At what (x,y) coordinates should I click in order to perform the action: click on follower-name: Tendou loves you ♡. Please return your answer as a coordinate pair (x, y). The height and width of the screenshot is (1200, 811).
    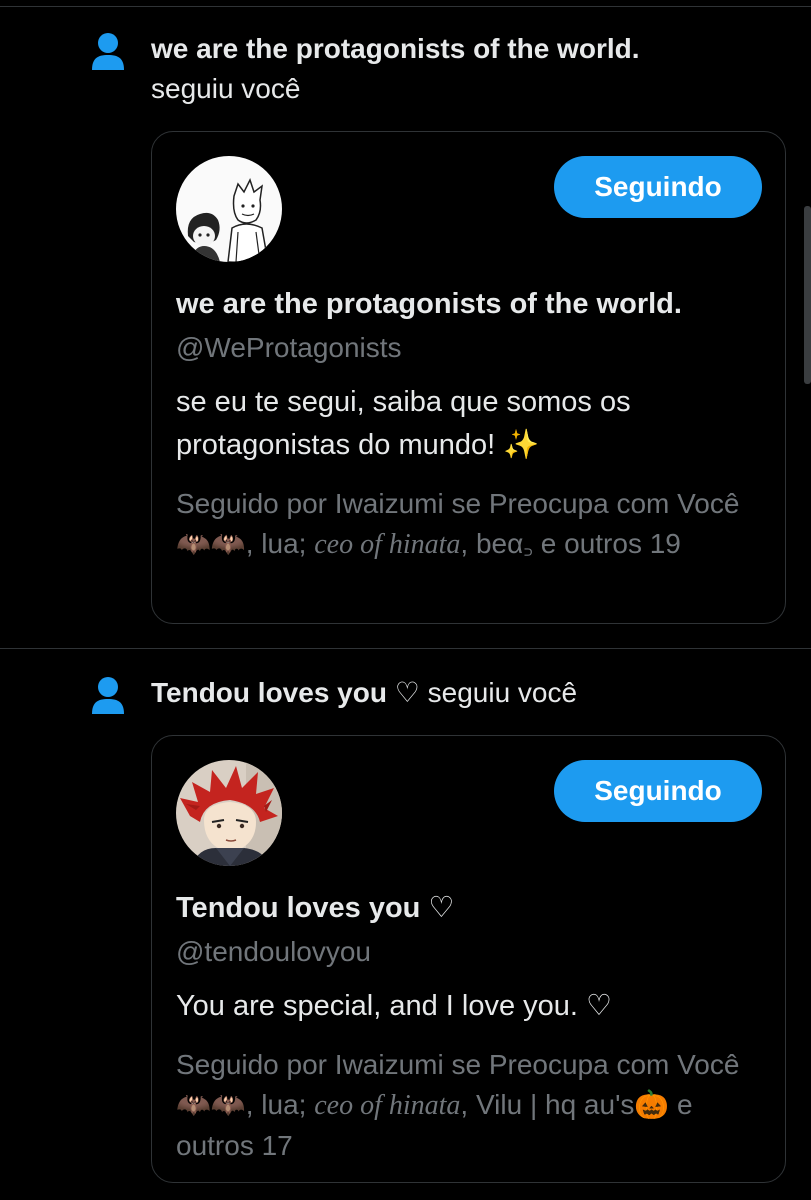
    Looking at the image, I should click on (285, 692).